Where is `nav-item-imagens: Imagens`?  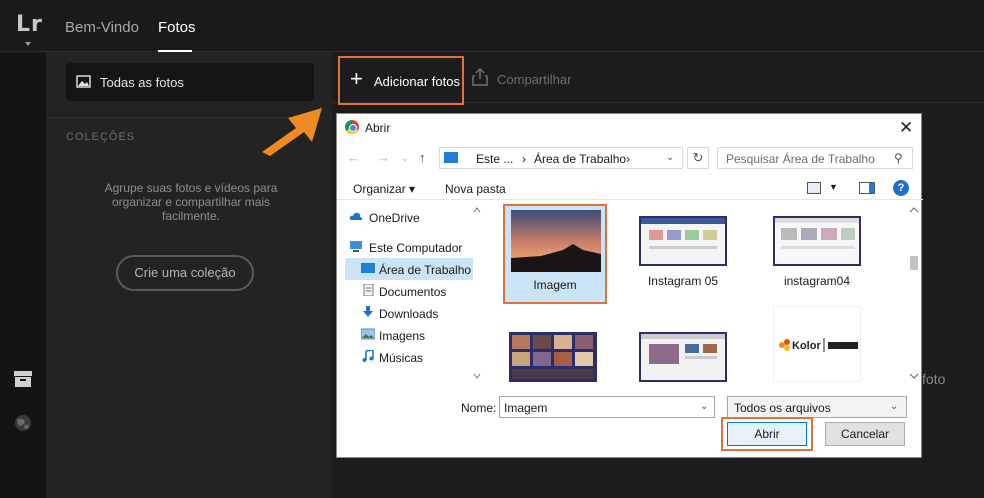 nav-item-imagens: Imagens is located at coordinates (409, 335).